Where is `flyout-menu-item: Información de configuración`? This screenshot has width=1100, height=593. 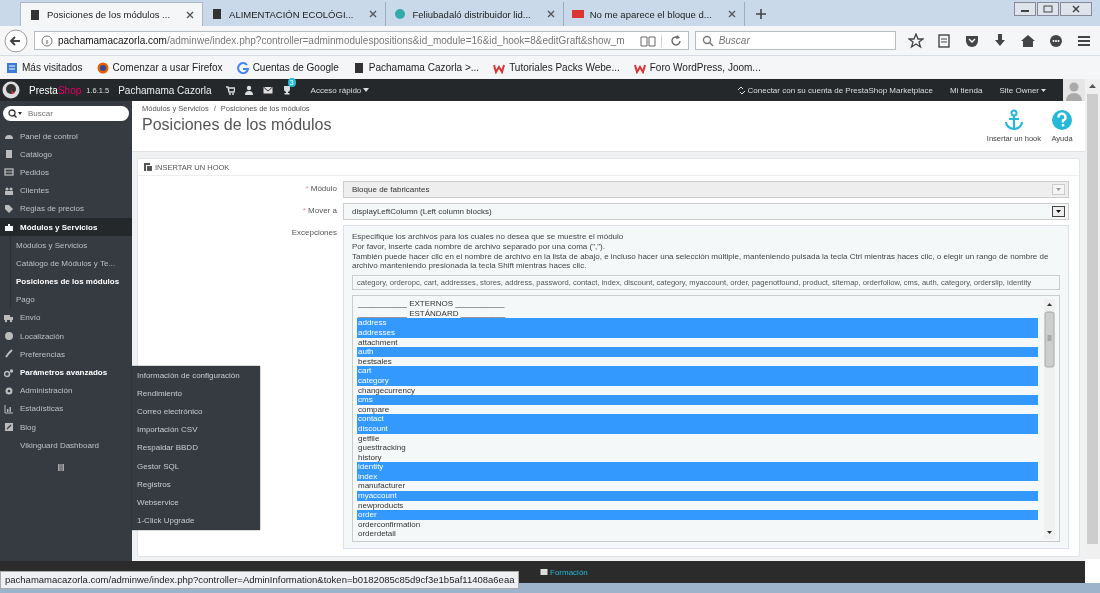 flyout-menu-item: Información de configuración is located at coordinates (196, 375).